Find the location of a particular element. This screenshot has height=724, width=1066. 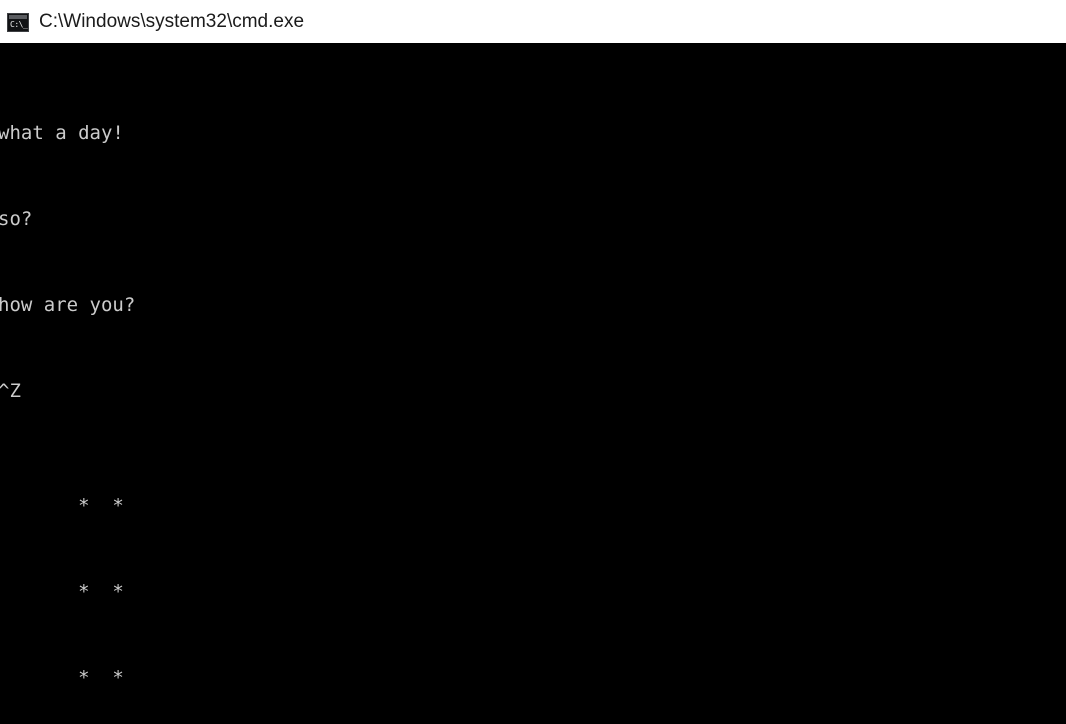

window-titlebar: C:\_ C:\Windows\system32\cmd.exe is located at coordinates (533, 21).